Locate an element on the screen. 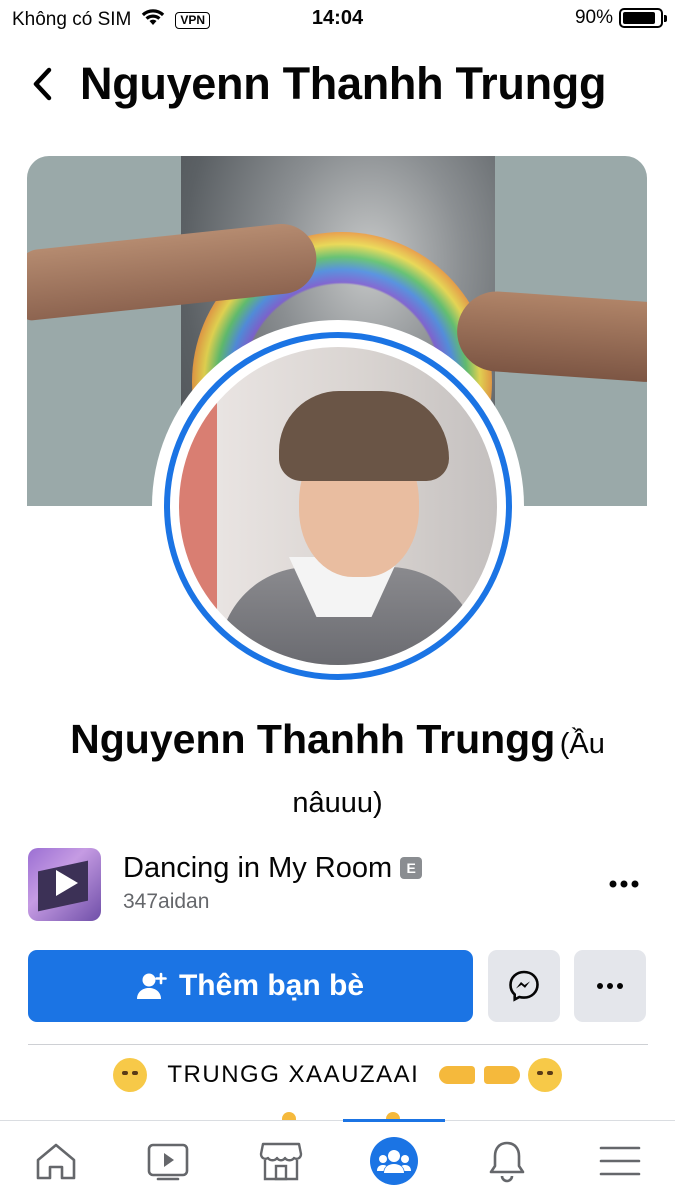 The height and width of the screenshot is (1200, 675). home-icon is located at coordinates (56, 1161).